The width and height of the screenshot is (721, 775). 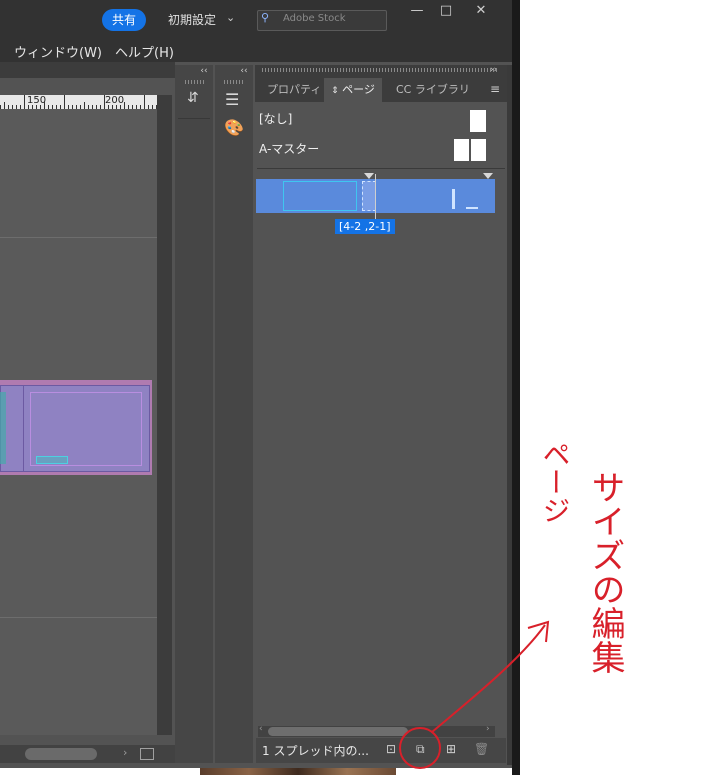 I want to click on handwritten-annotation: ページ サイズの編集, so click(x=512, y=604).